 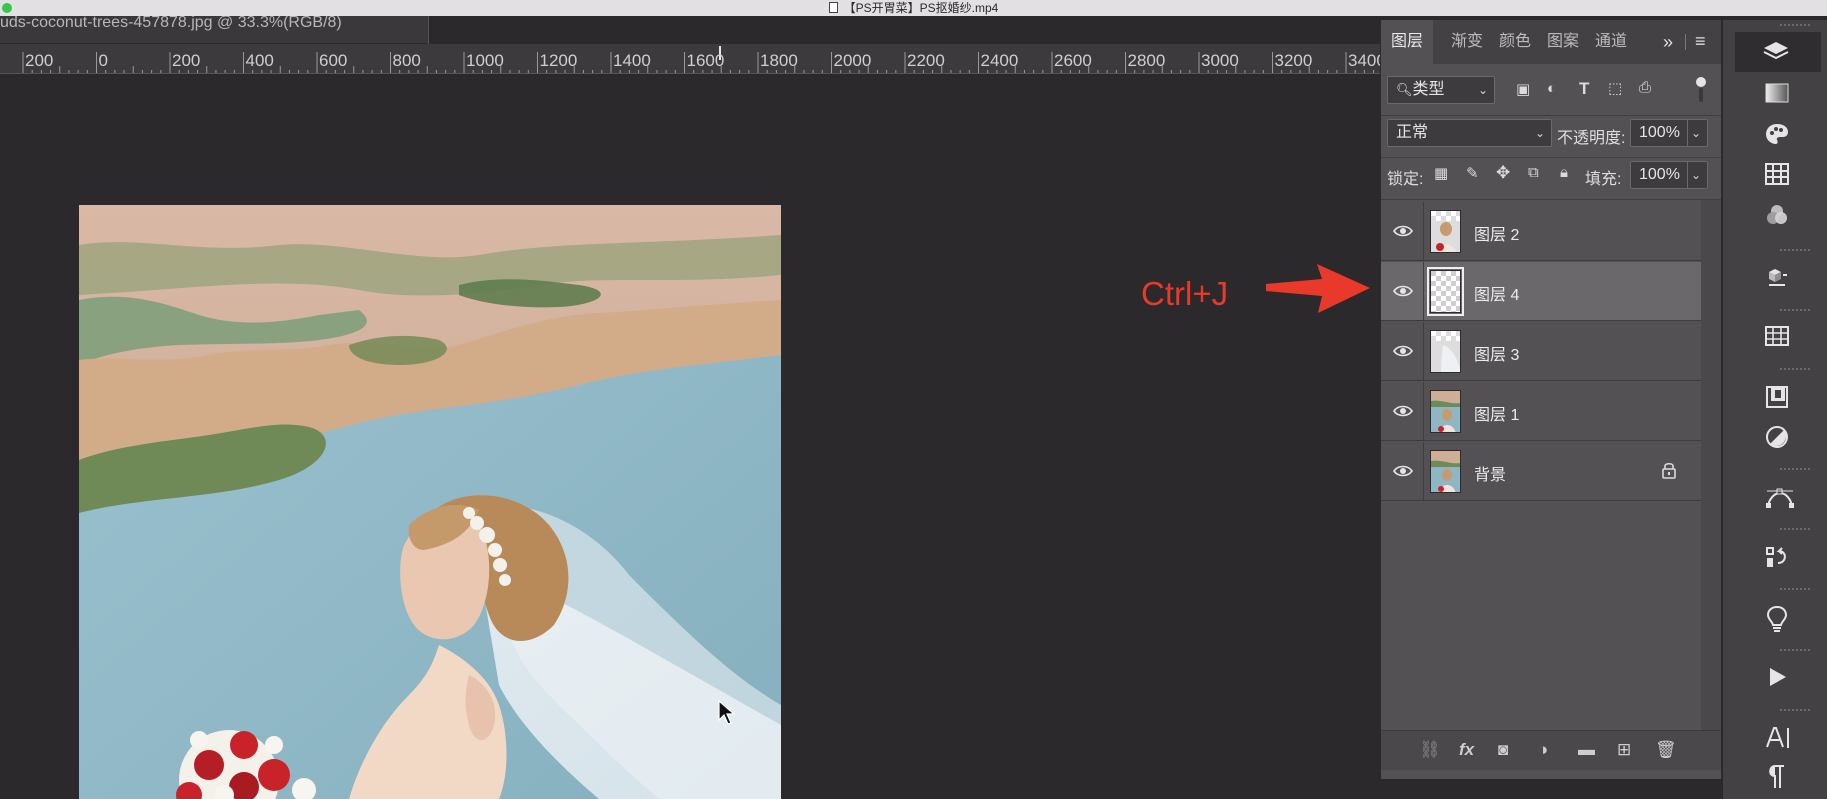 What do you see at coordinates (1523, 89) in the screenshot?
I see `pixel-layer-filter-icon: ▣` at bounding box center [1523, 89].